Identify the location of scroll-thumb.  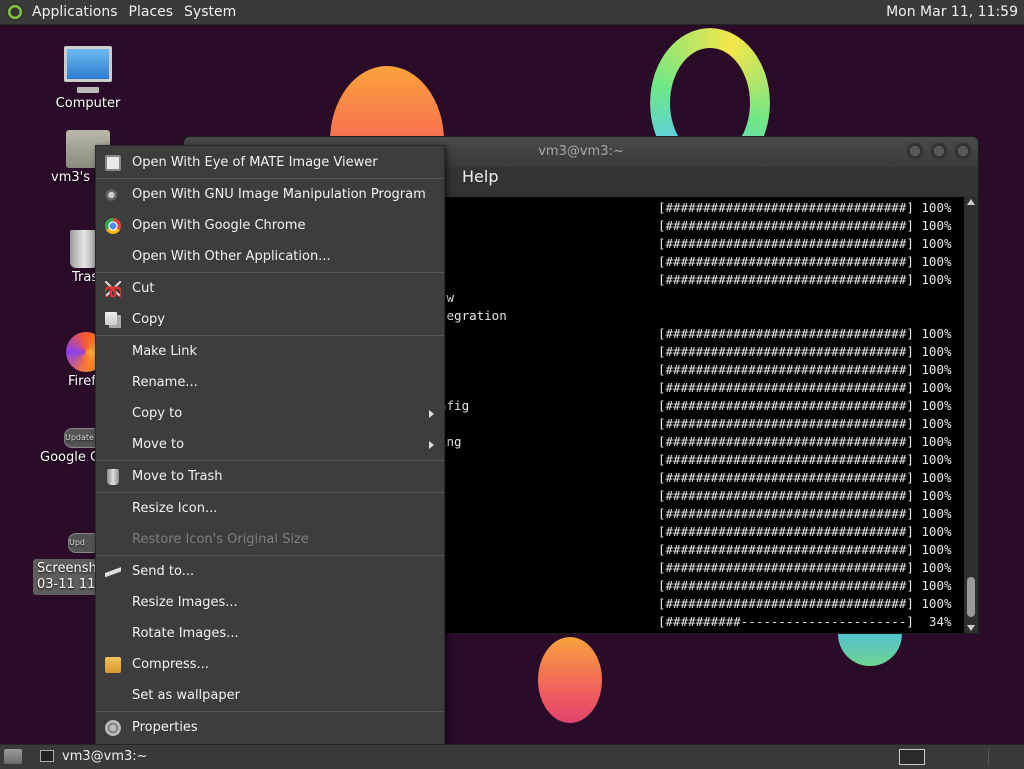
(971, 597).